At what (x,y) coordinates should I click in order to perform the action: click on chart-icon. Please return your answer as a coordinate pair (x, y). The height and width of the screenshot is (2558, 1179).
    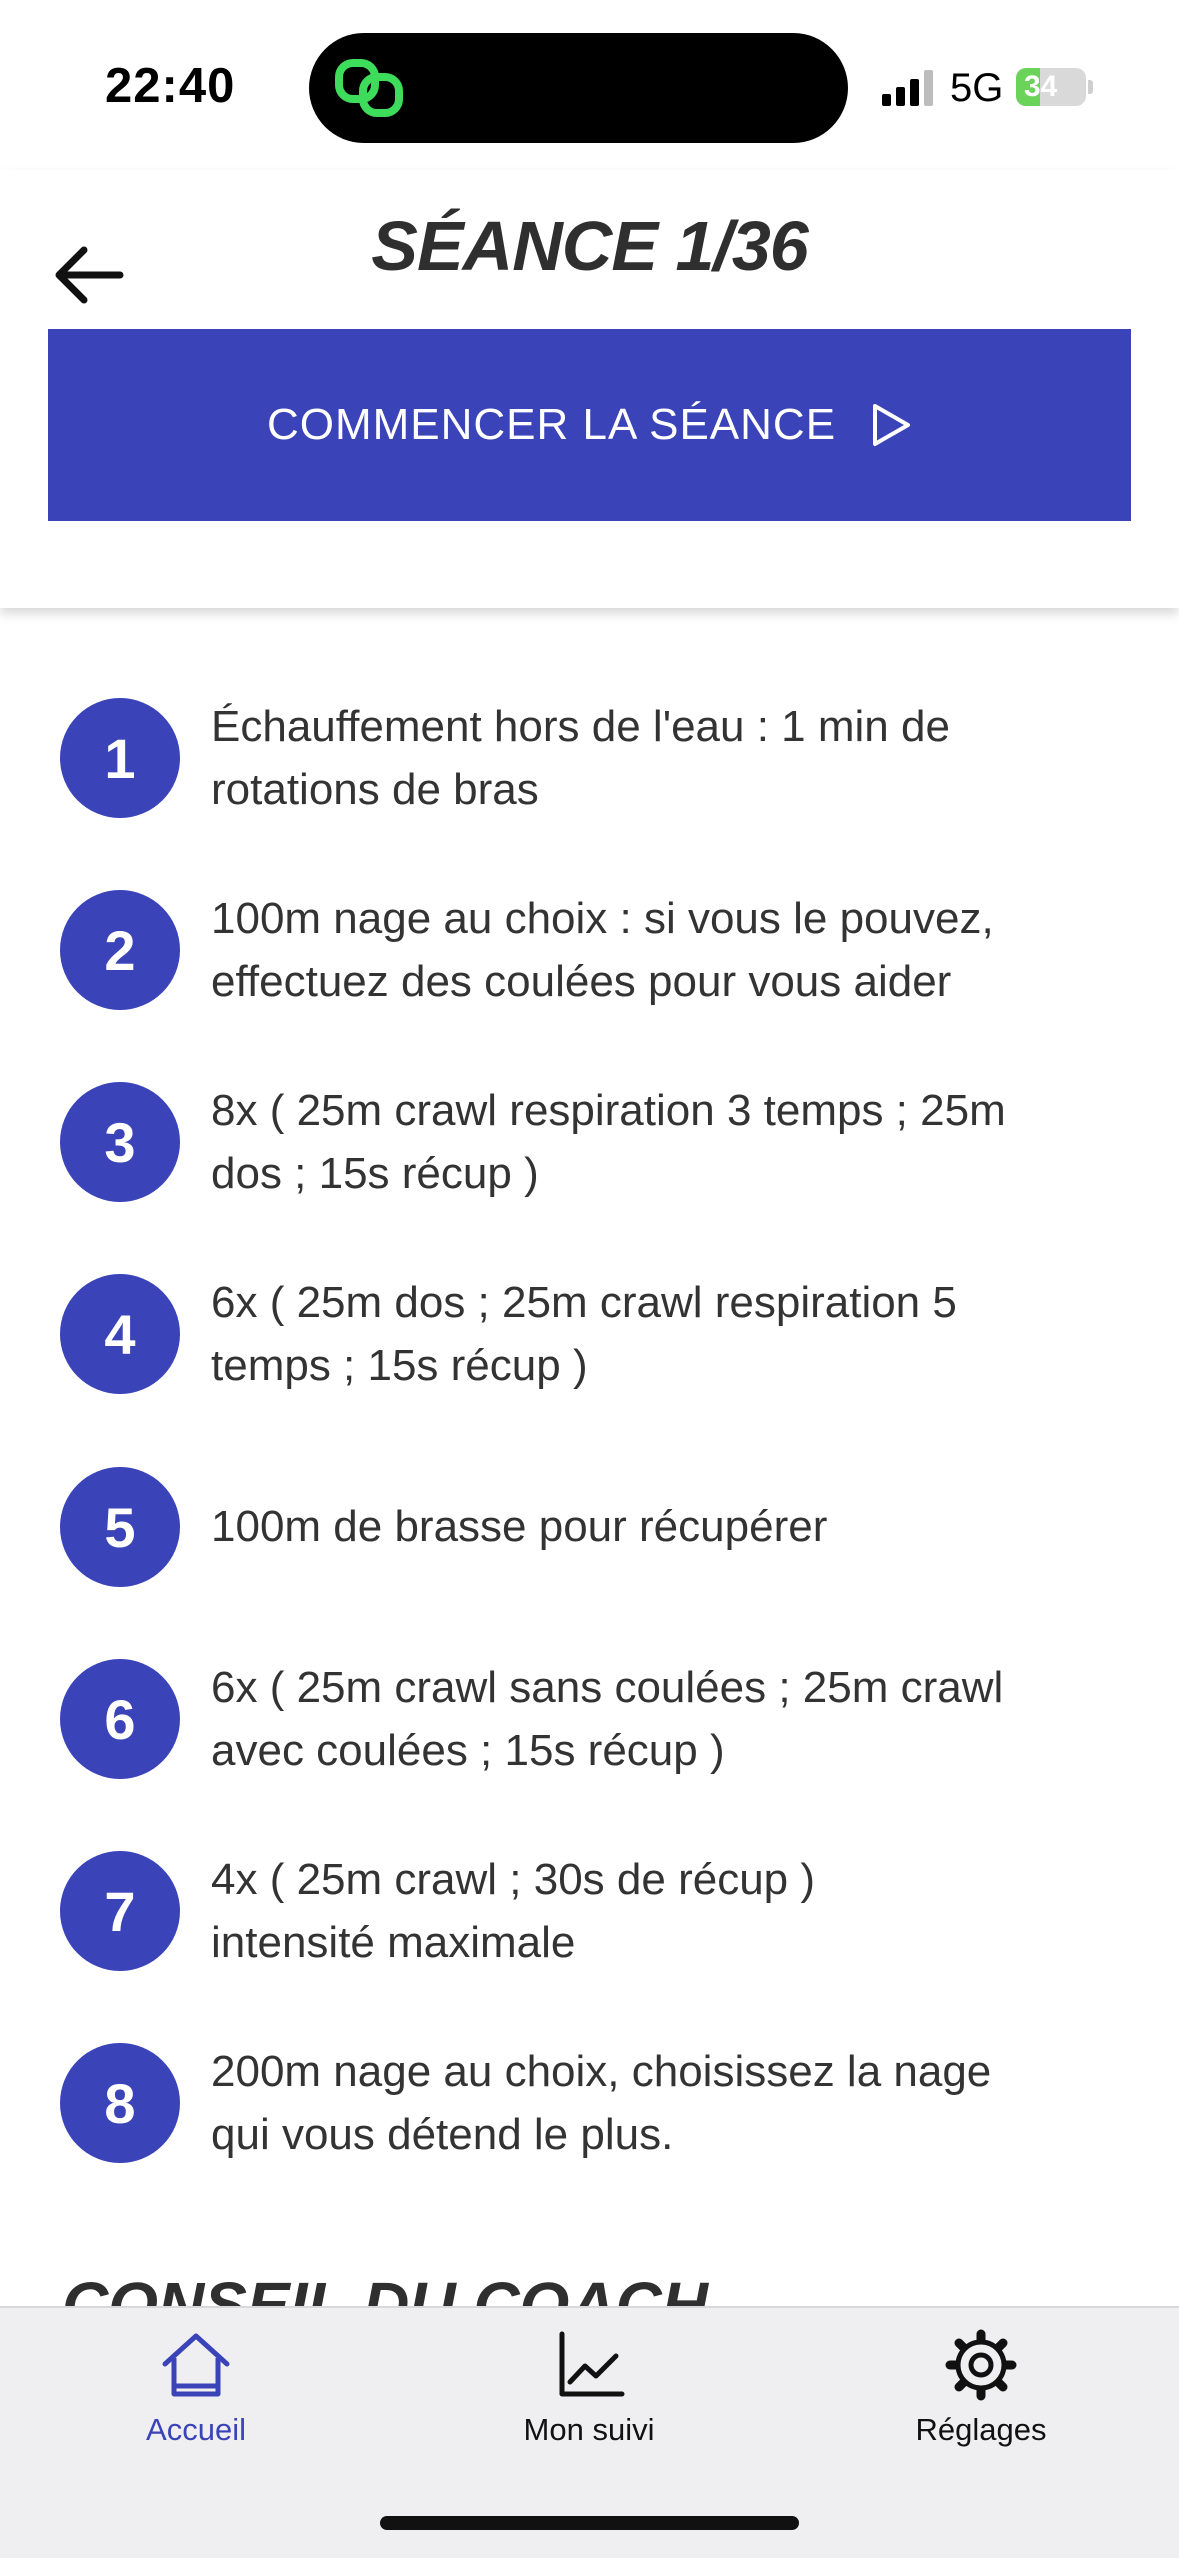
    Looking at the image, I should click on (592, 2364).